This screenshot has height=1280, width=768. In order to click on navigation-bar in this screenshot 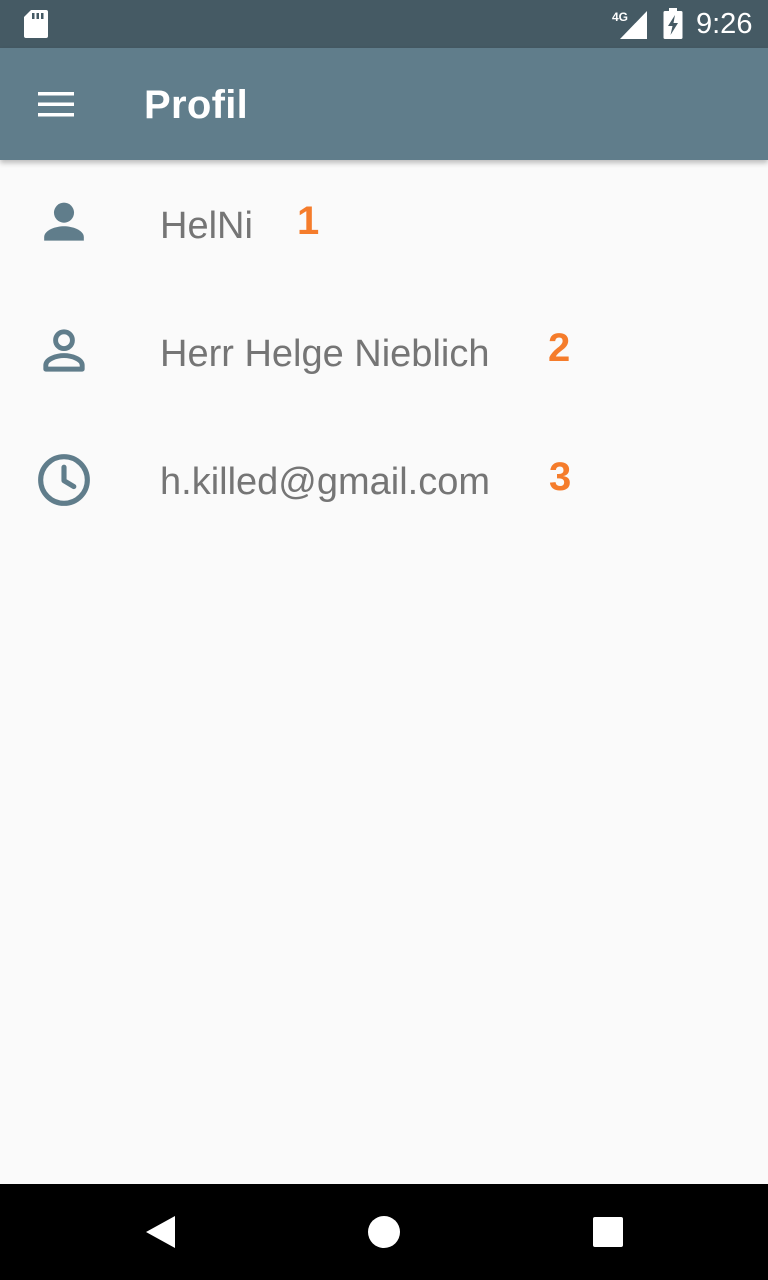, I will do `click(384, 1232)`.